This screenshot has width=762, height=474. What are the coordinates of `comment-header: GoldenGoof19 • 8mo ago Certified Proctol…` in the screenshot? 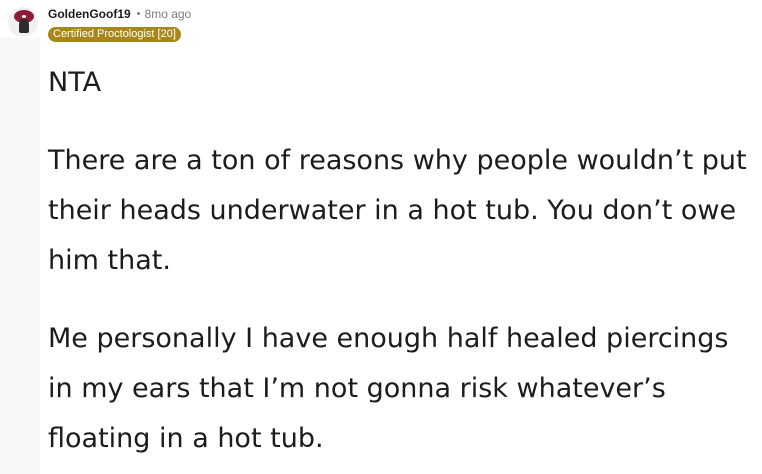 It's located at (99, 23).